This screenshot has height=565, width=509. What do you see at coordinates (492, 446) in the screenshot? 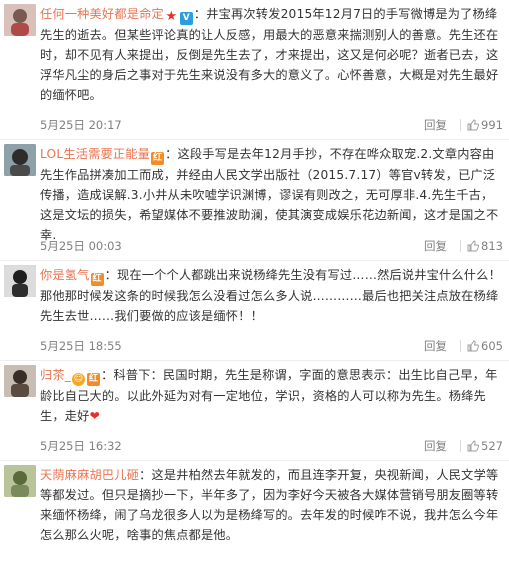
I see `like-count: 527` at bounding box center [492, 446].